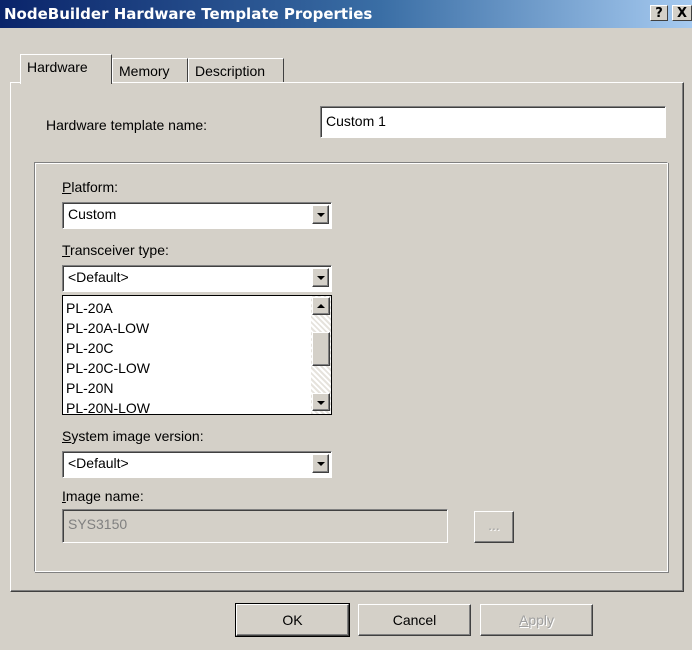 The width and height of the screenshot is (692, 650). I want to click on platform-dropdown: Custom, so click(197, 215).